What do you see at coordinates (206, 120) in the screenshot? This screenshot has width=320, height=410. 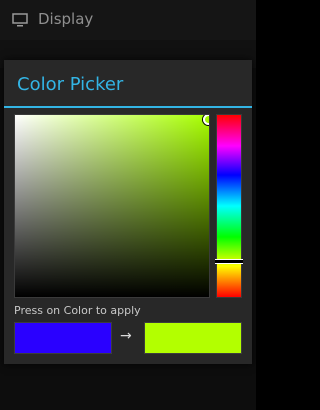 I see `sv-cursor-handle` at bounding box center [206, 120].